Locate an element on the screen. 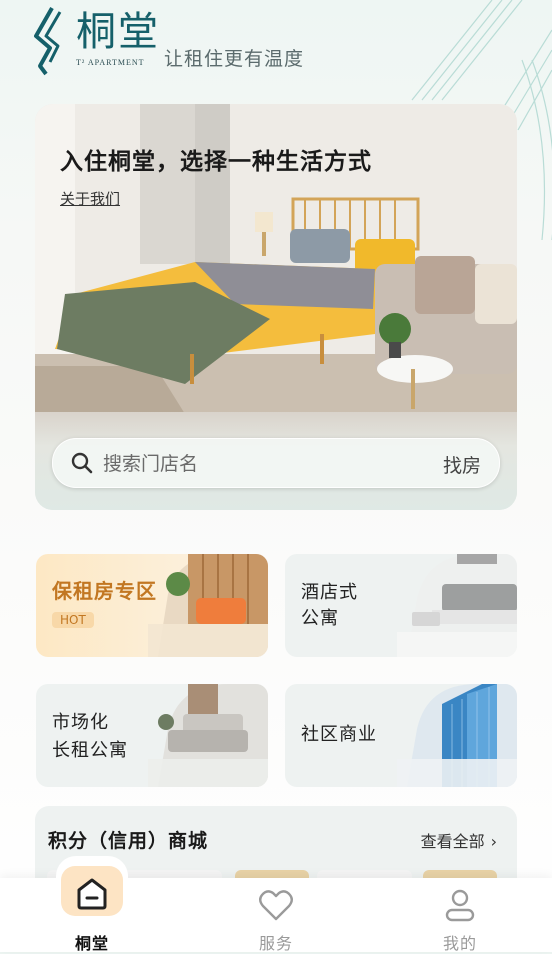 Image resolution: width=552 pixels, height=954 pixels. home-icon is located at coordinates (92, 894).